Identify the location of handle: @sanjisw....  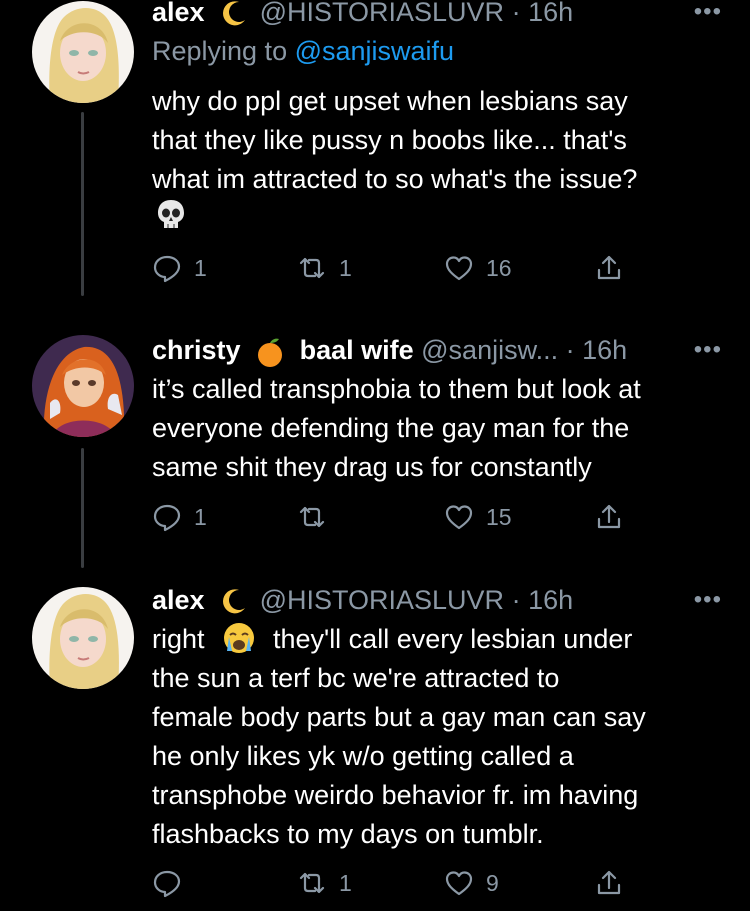
(489, 350).